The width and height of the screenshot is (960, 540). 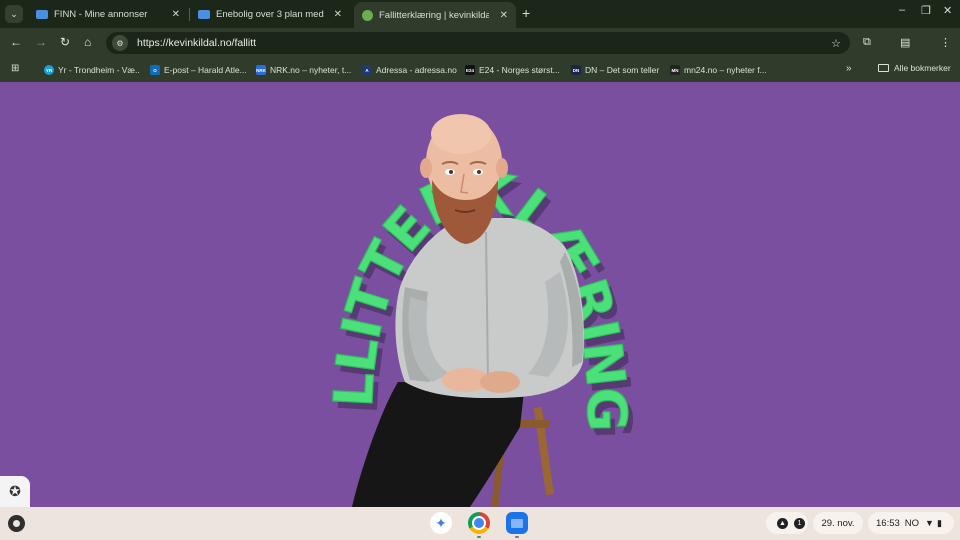 I want to click on status-tray: 16:53 NO ▼ ▮, so click(x=911, y=523).